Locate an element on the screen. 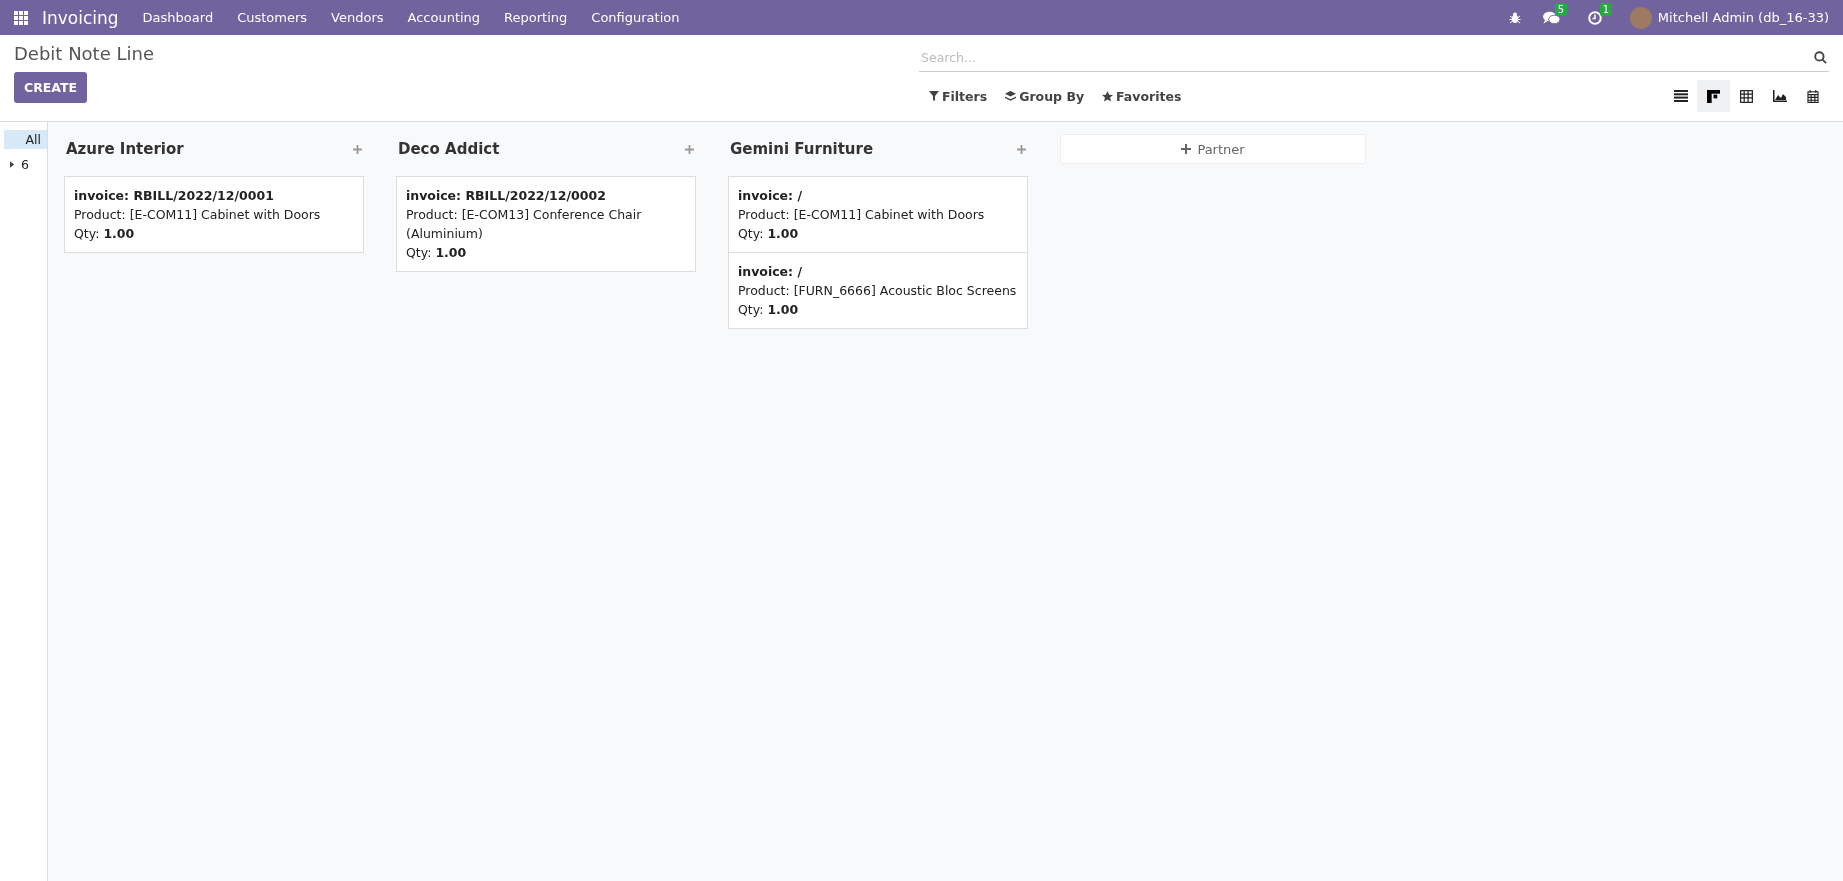  menu-item: Vendors is located at coordinates (357, 17).